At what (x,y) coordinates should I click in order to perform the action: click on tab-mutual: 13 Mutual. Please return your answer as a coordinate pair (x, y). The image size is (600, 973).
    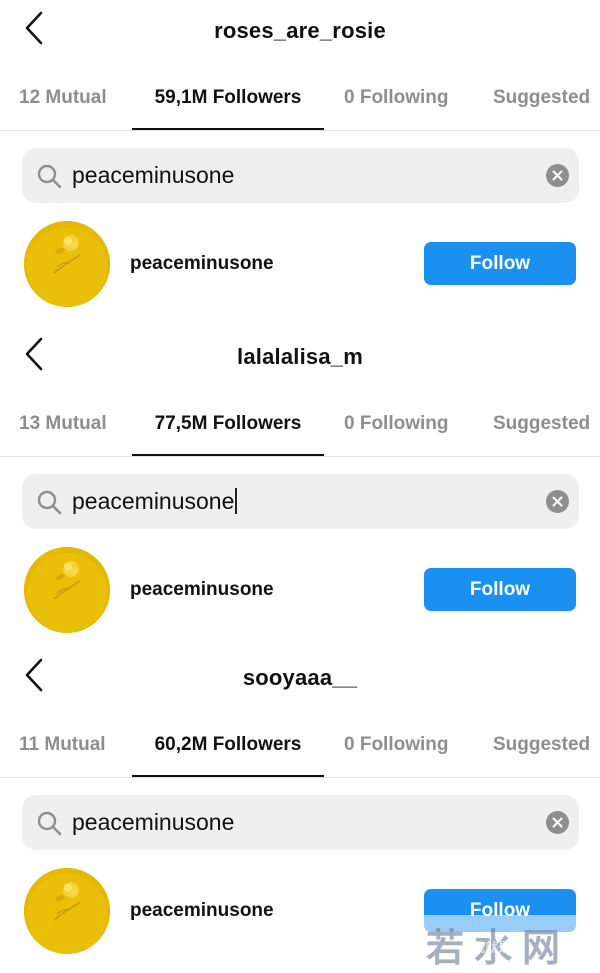
    Looking at the image, I should click on (63, 430).